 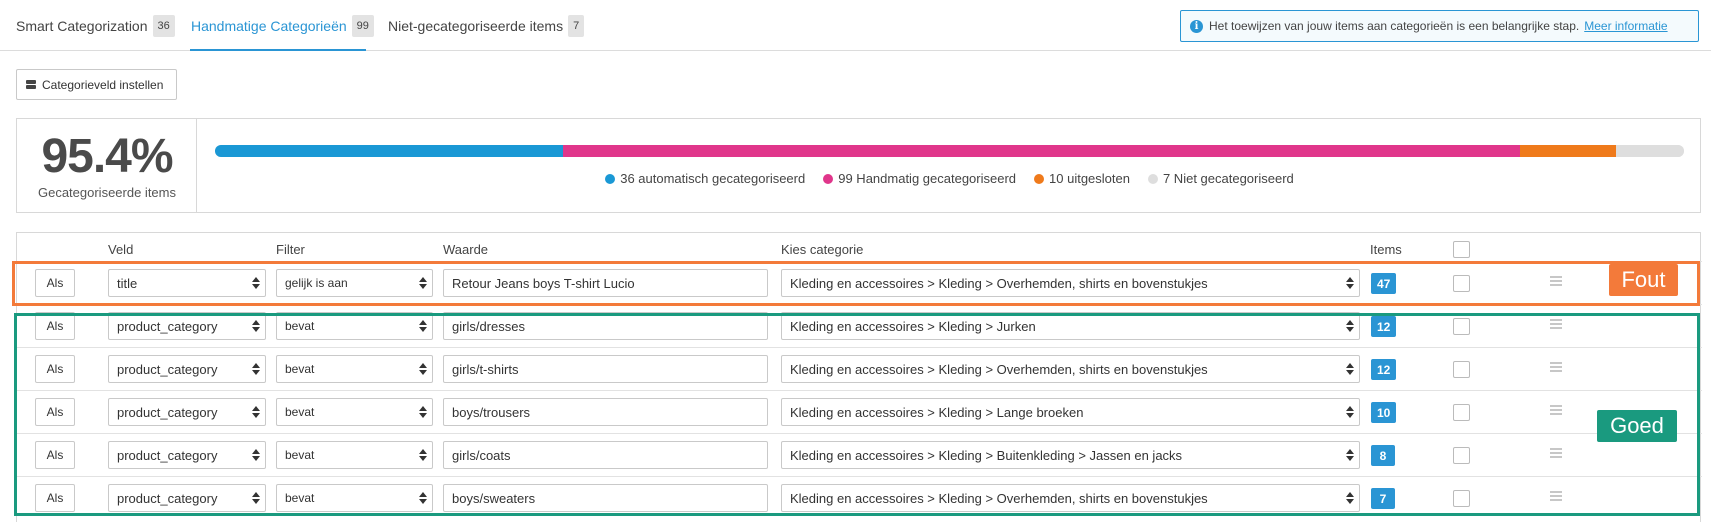 I want to click on legend-item: 36 automatisch gecategoriseerd, so click(x=705, y=178).